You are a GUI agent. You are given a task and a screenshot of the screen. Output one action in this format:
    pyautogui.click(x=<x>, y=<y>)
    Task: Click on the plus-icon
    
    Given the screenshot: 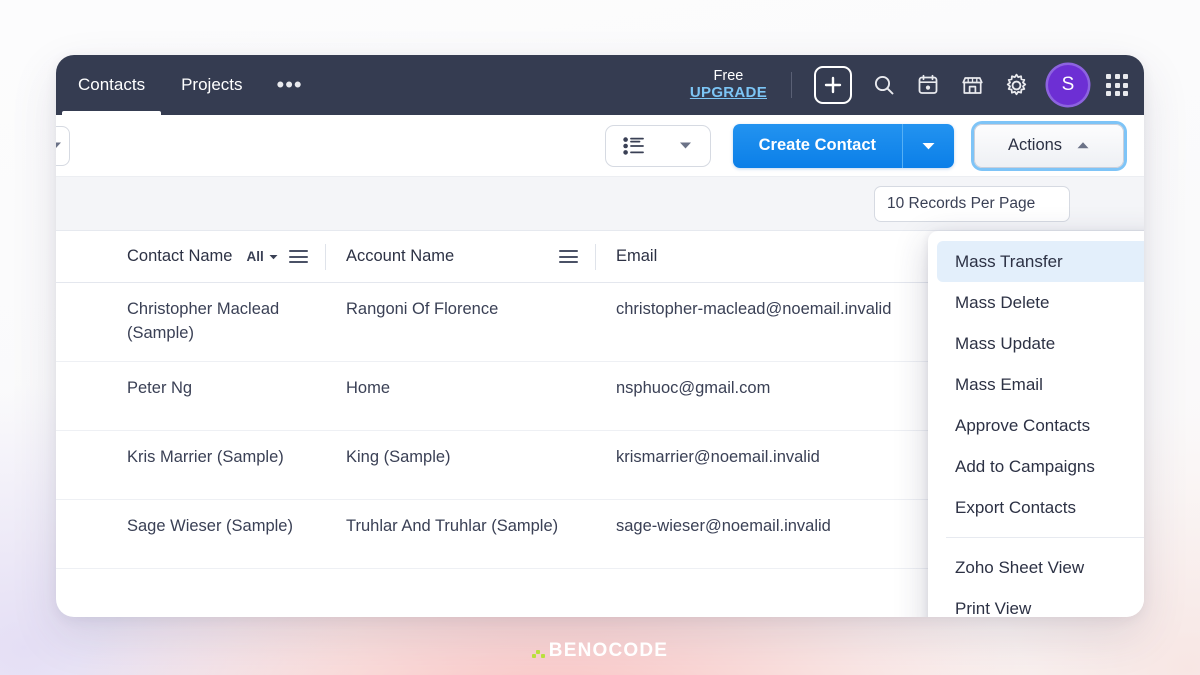 What is the action you would take?
    pyautogui.click(x=833, y=85)
    